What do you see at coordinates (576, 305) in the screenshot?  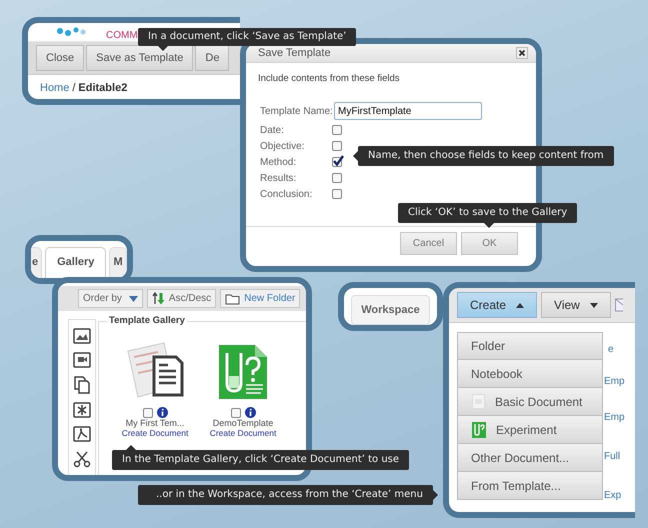 I see `menu-button: View` at bounding box center [576, 305].